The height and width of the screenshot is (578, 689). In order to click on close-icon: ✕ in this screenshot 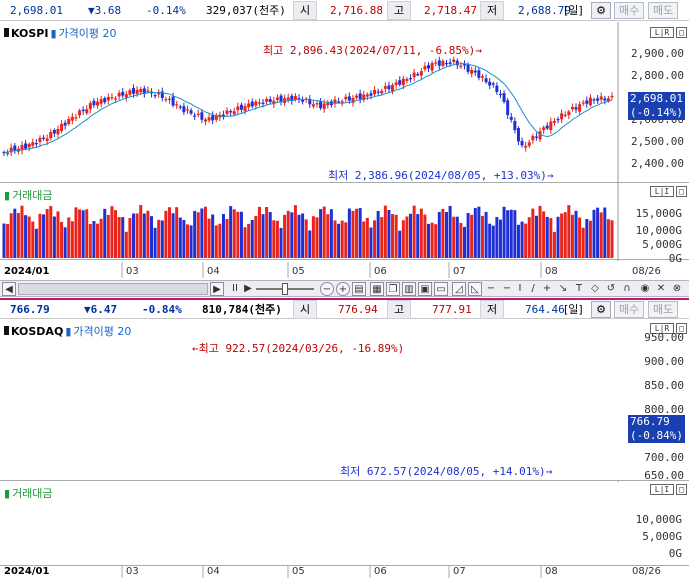, I will do `click(661, 289)`.